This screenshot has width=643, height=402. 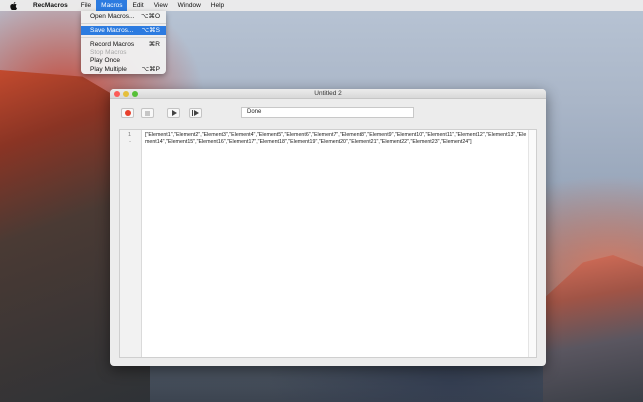 What do you see at coordinates (154, 44) in the screenshot?
I see `menu-item-shortcut: ⌘R` at bounding box center [154, 44].